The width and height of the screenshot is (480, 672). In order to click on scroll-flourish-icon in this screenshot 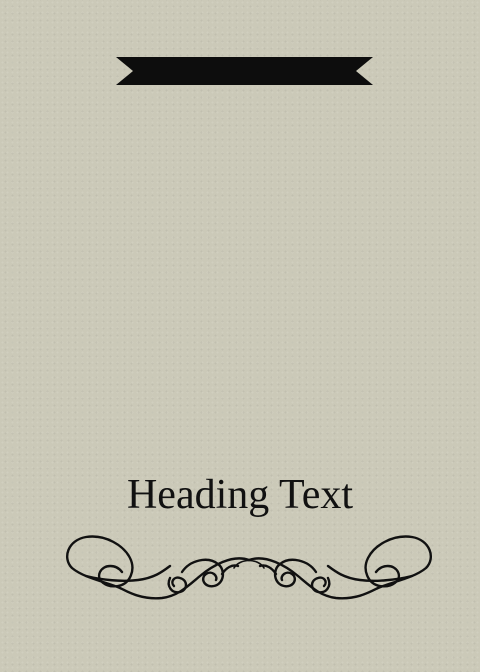, I will do `click(249, 567)`.